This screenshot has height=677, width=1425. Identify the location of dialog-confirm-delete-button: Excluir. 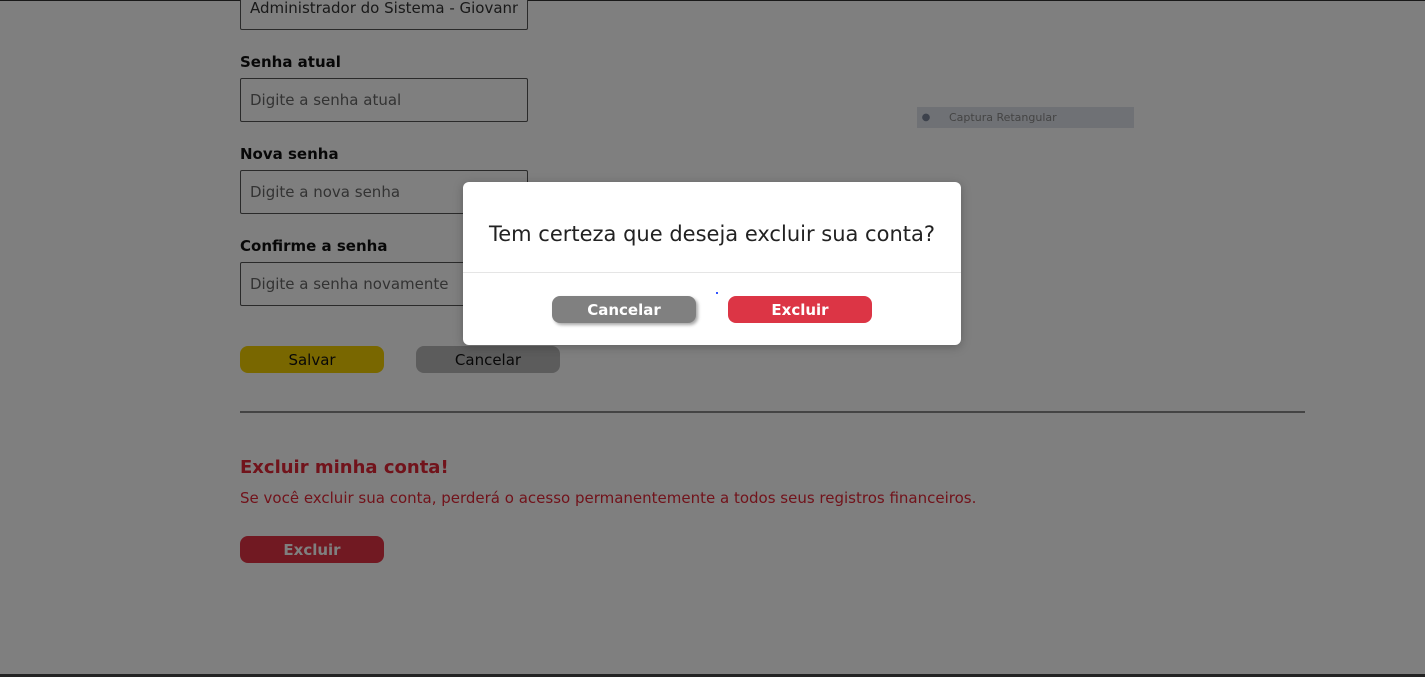
(800, 309).